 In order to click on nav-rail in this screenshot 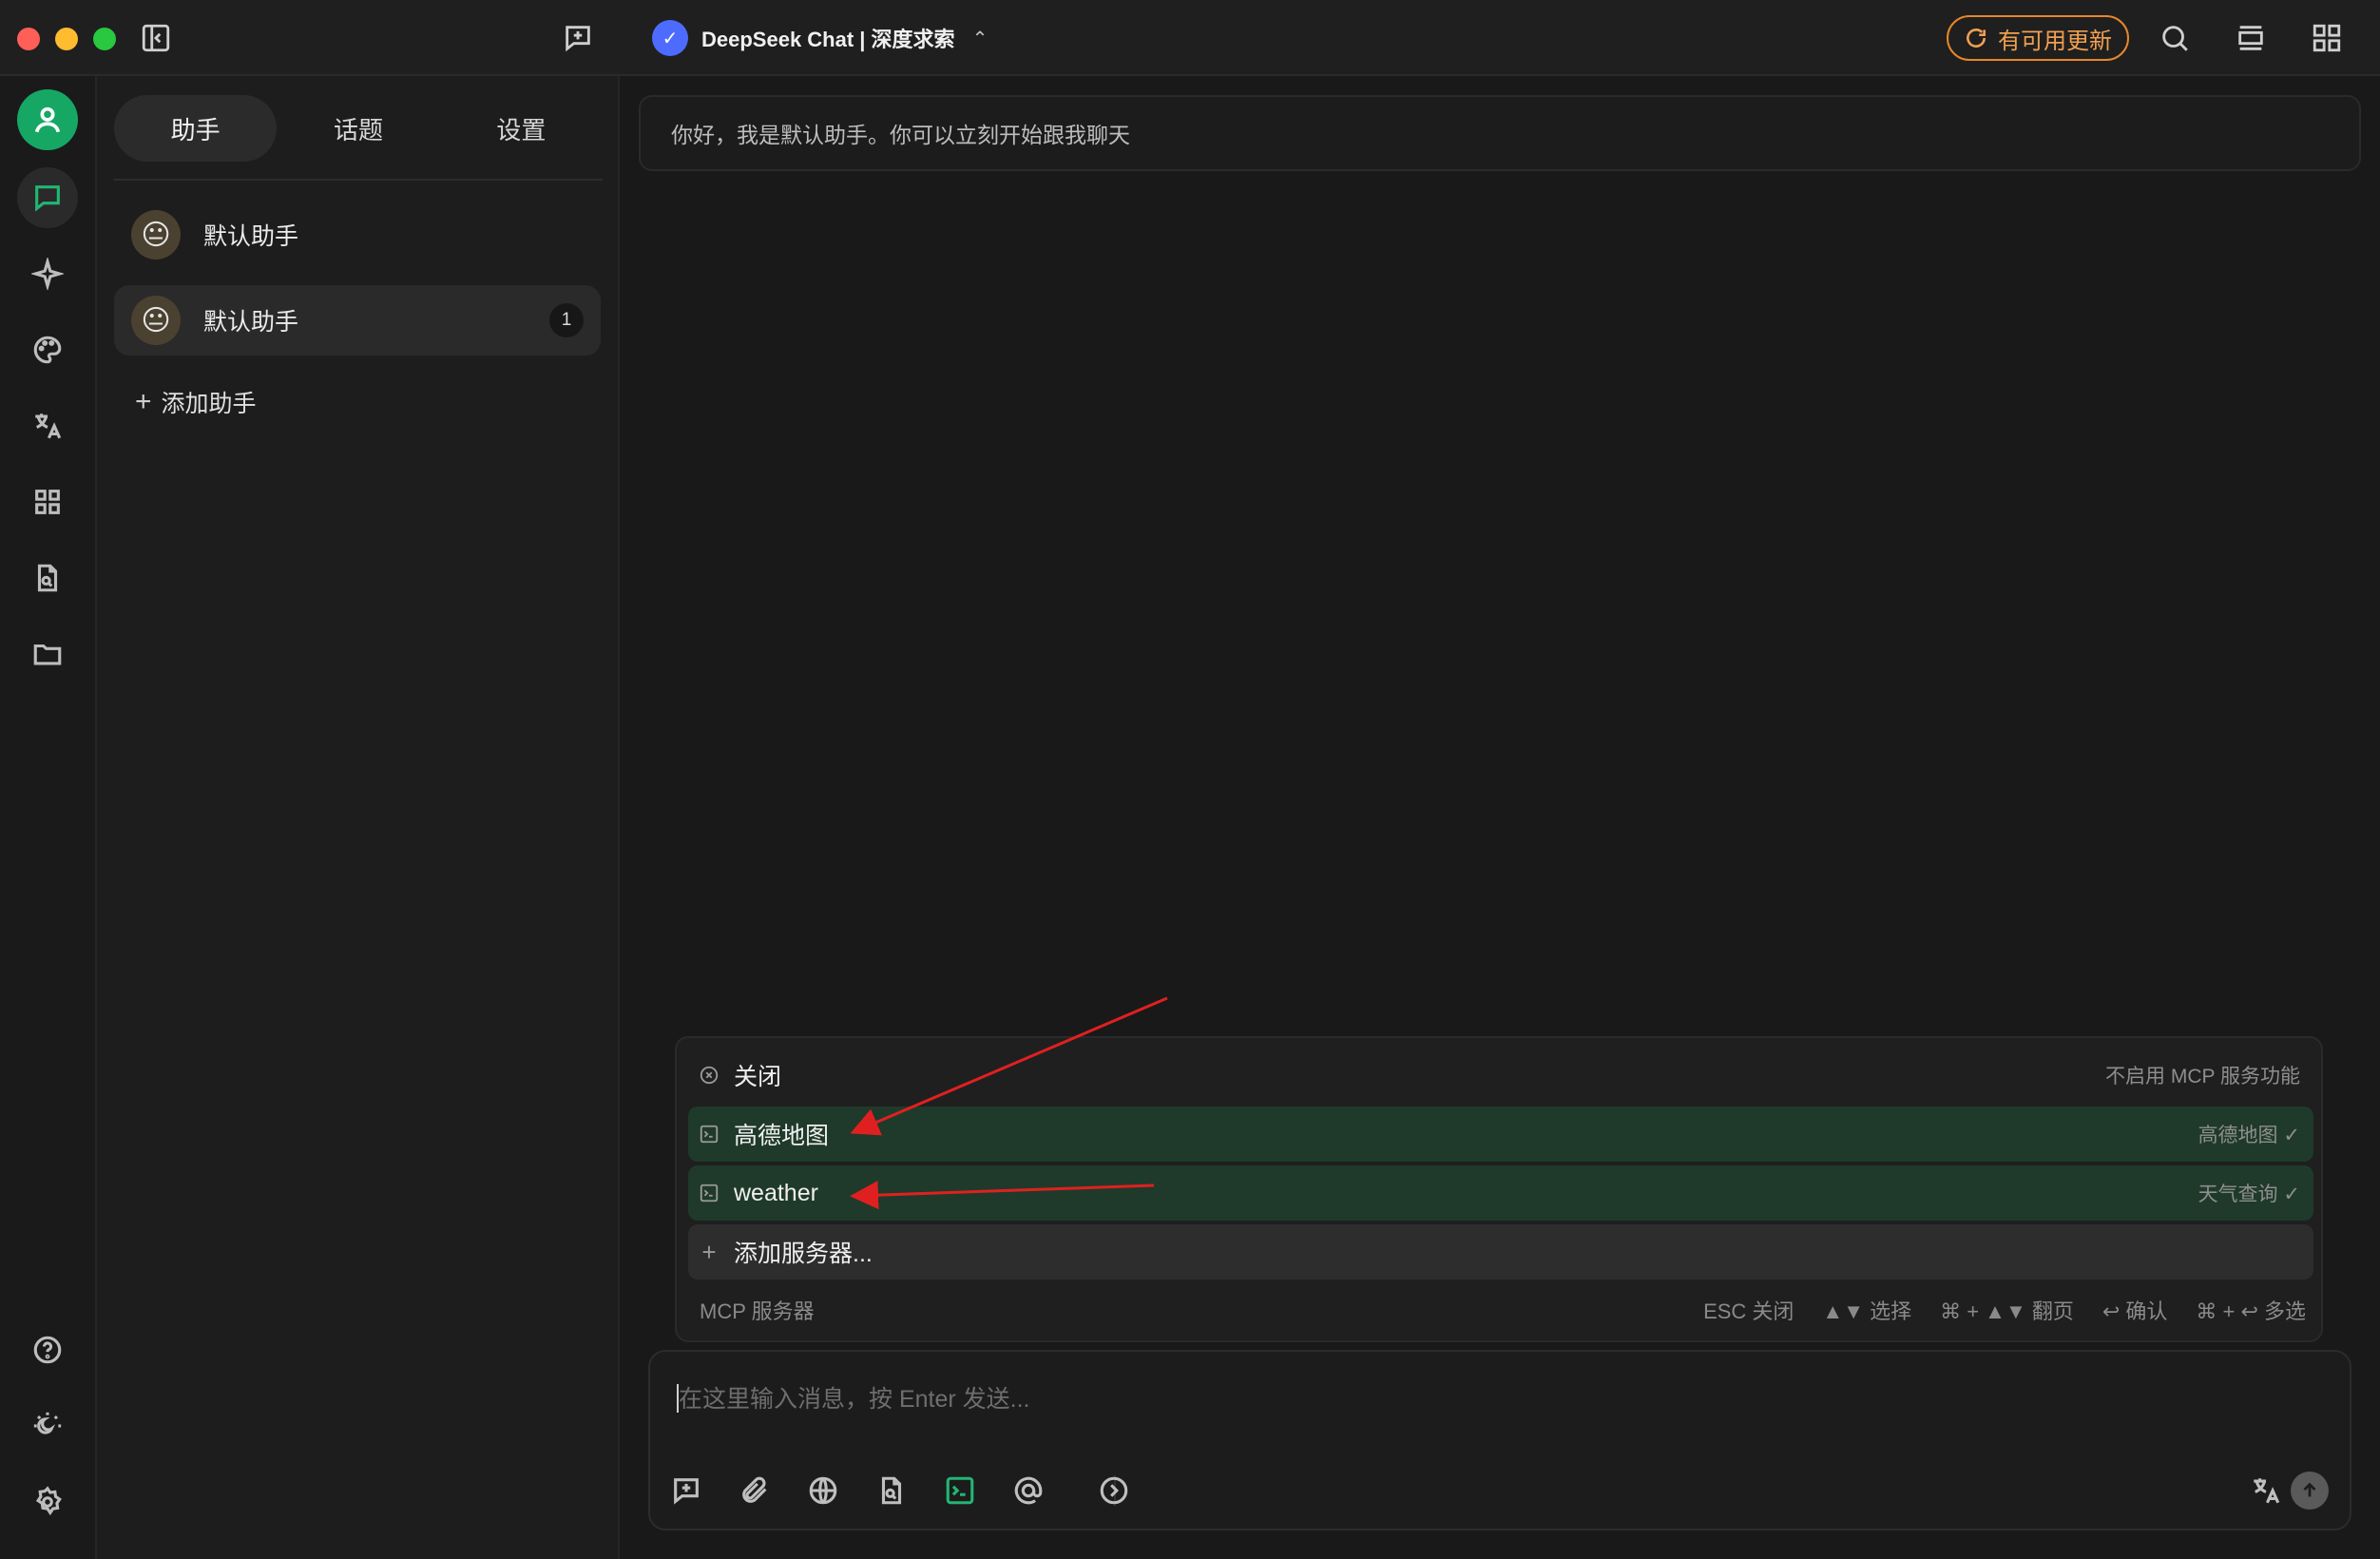, I will do `click(48, 817)`.